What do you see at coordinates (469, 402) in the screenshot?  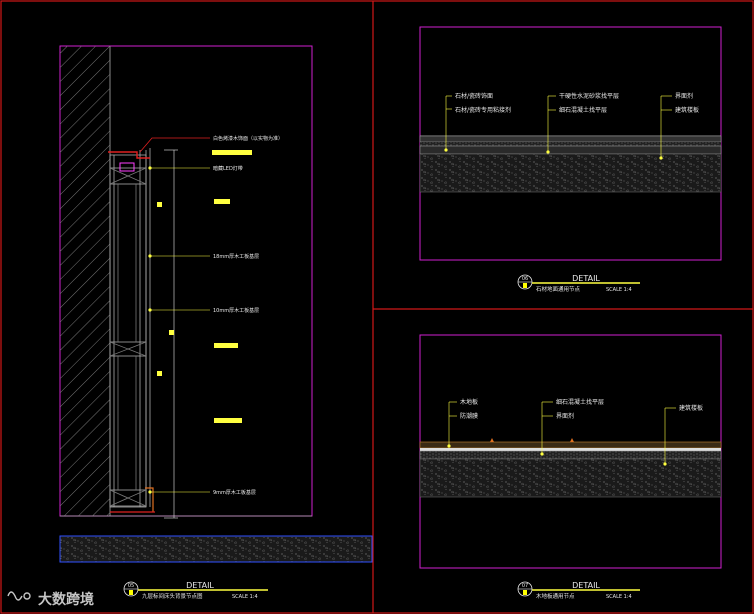 I see `label-wood-floor: 木地板` at bounding box center [469, 402].